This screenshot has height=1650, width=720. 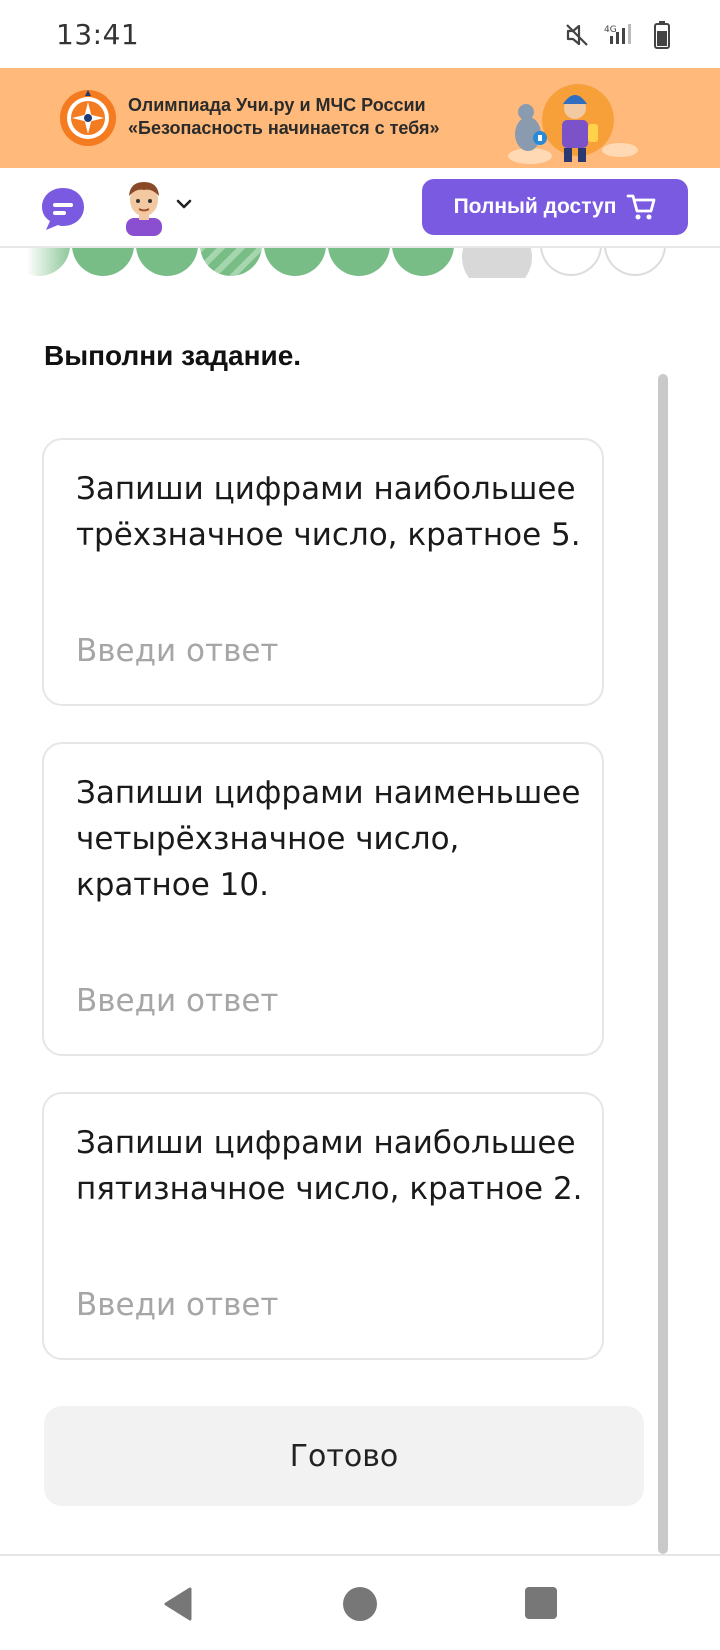 What do you see at coordinates (178, 1604) in the screenshot?
I see `back-icon` at bounding box center [178, 1604].